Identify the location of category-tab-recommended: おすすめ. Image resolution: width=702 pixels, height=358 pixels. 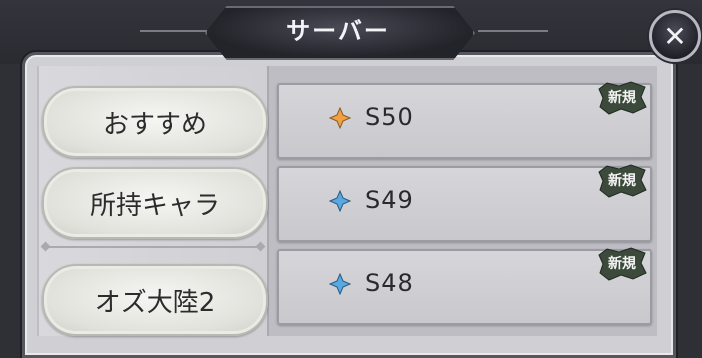
(155, 122).